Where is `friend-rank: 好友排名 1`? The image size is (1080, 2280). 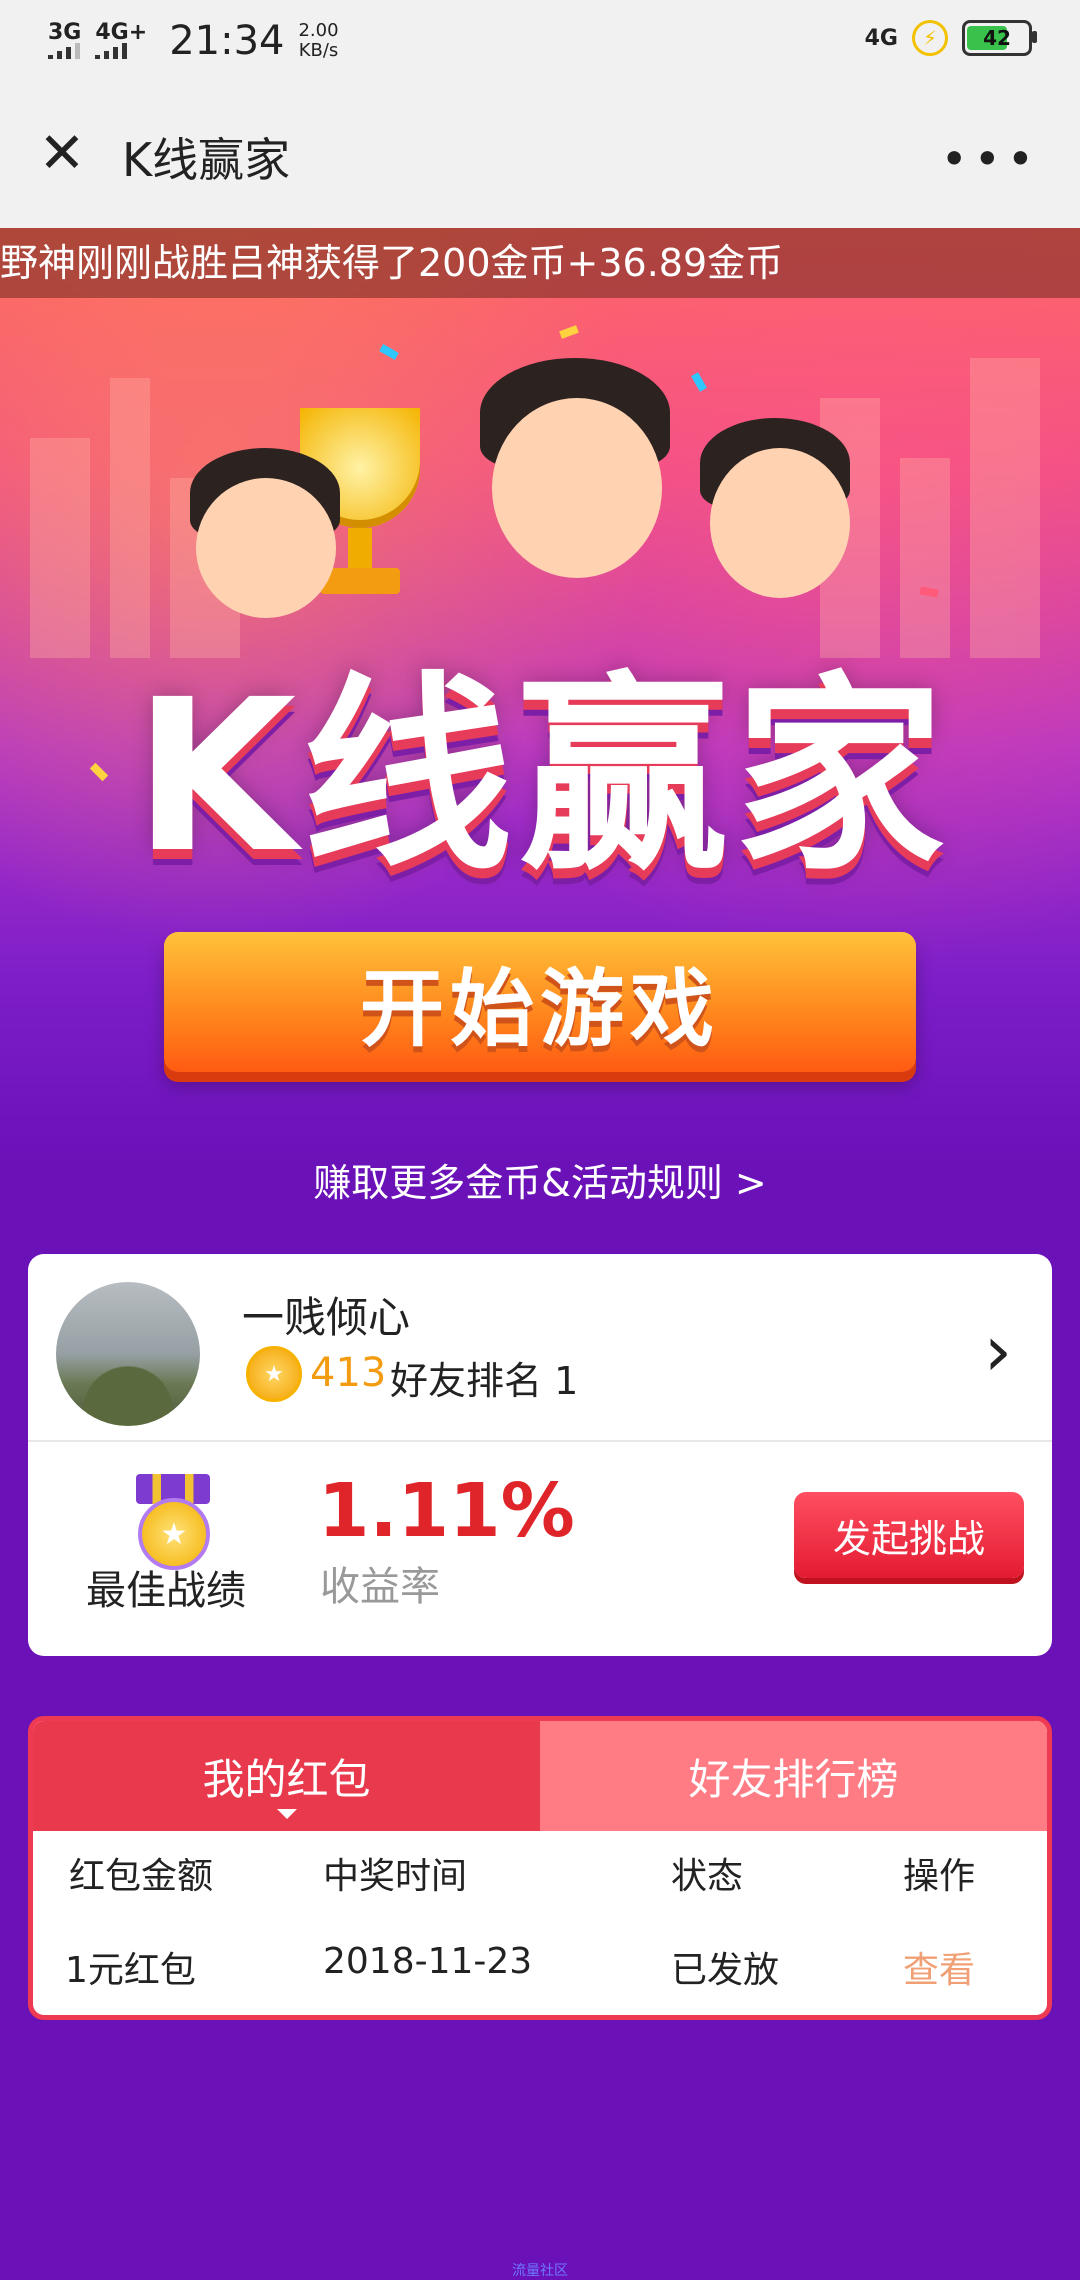
friend-rank: 好友排名 1 is located at coordinates (484, 1381).